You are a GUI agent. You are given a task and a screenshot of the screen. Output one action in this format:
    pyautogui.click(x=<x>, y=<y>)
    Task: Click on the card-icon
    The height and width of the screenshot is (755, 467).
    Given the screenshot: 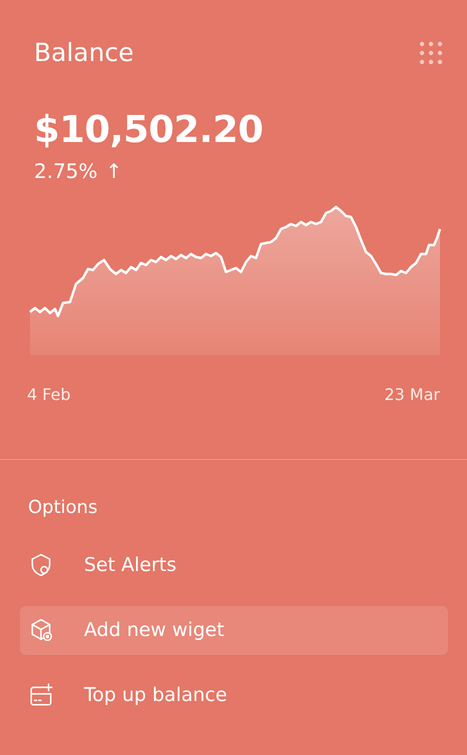 What is the action you would take?
    pyautogui.click(x=41, y=695)
    